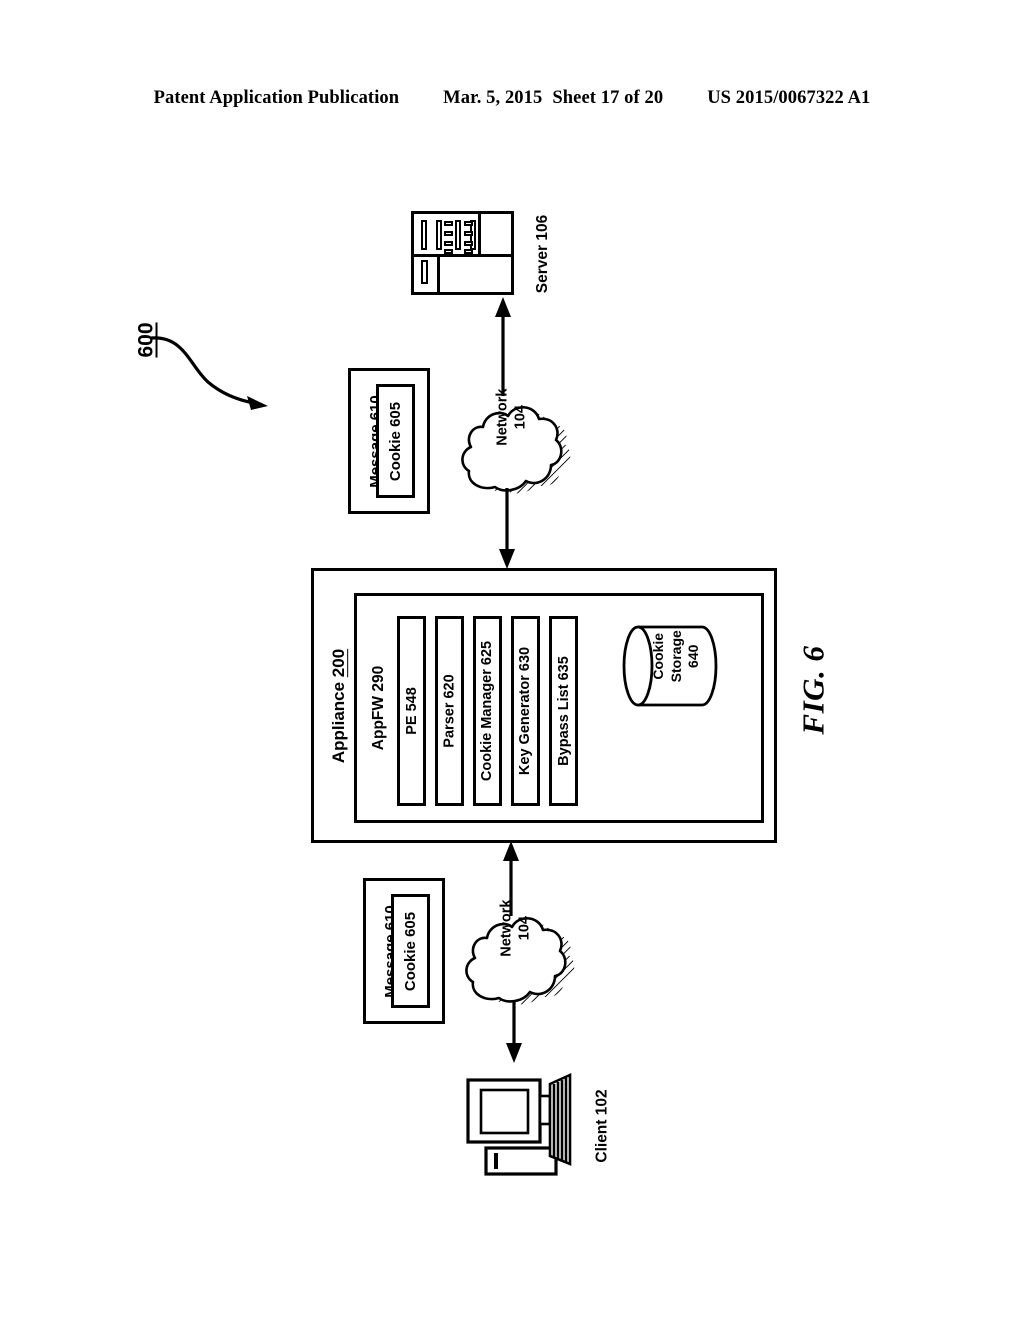 This screenshot has width=1024, height=1320. Describe the element at coordinates (603, 1126) in the screenshot. I see `client-label: Client 102` at that location.